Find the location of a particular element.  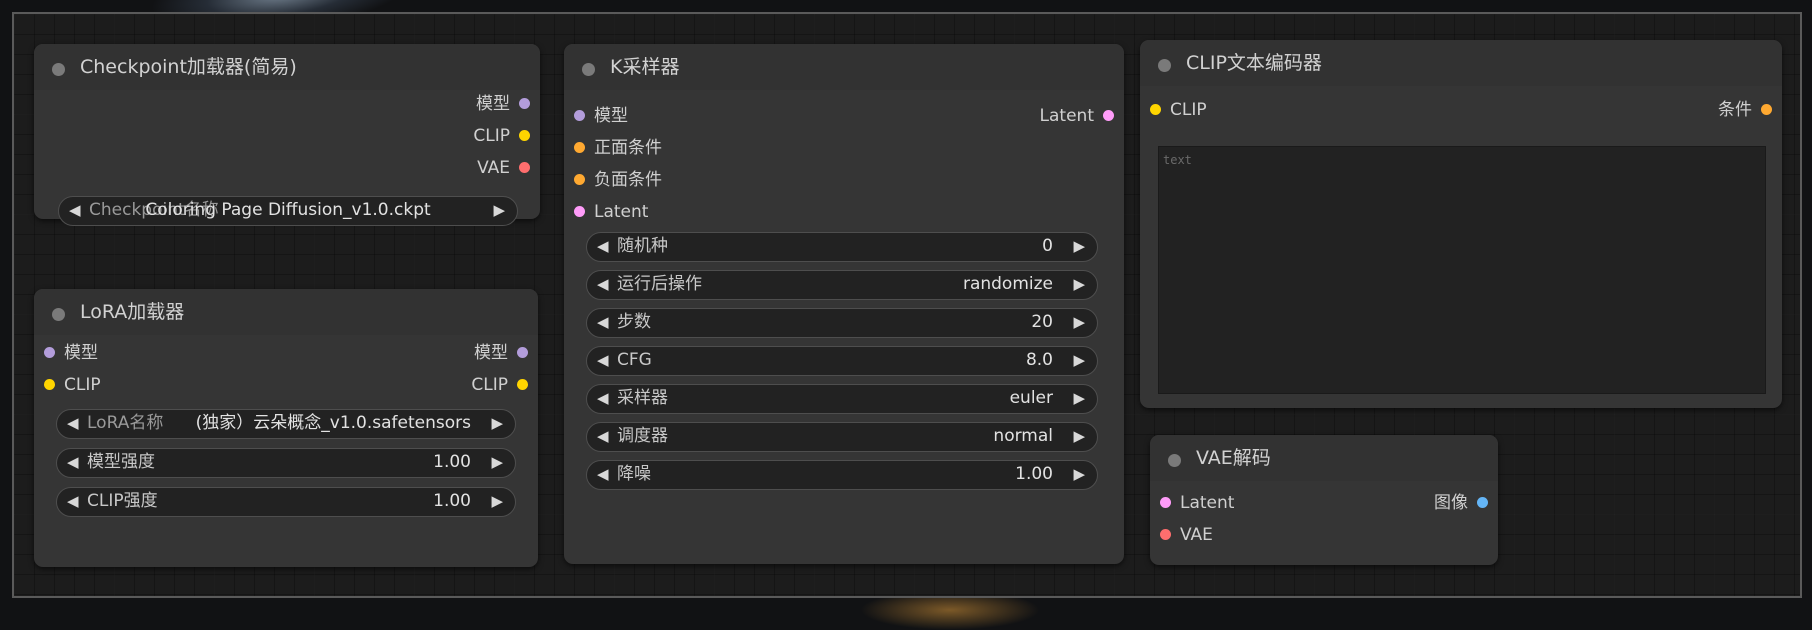

image-connector-icon is located at coordinates (1482, 502).